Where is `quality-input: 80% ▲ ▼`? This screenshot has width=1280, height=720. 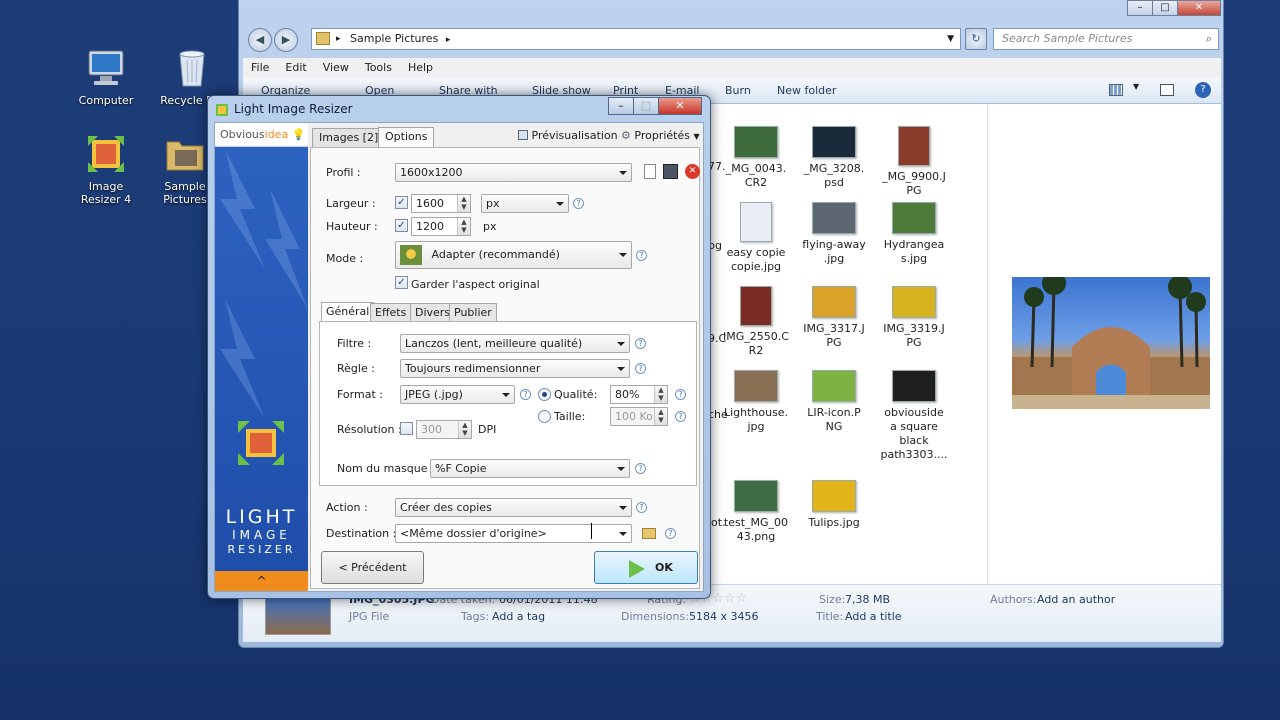
quality-input: 80% ▲ ▼ is located at coordinates (639, 394).